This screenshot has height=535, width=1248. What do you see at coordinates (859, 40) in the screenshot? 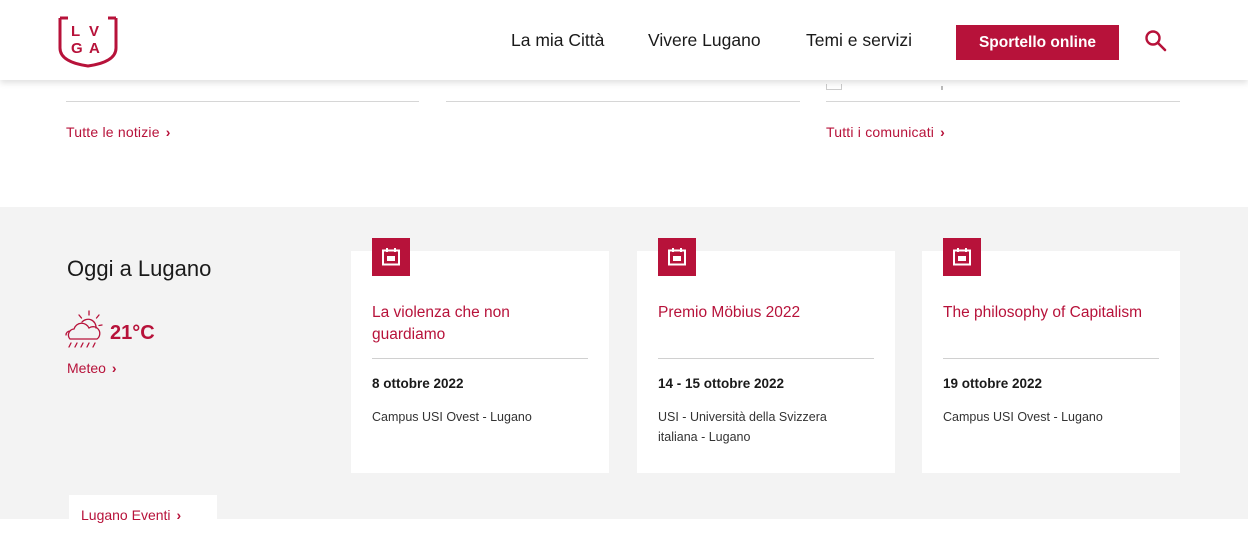
I see `nav-temi-e-servizi: Temi e servizi` at bounding box center [859, 40].